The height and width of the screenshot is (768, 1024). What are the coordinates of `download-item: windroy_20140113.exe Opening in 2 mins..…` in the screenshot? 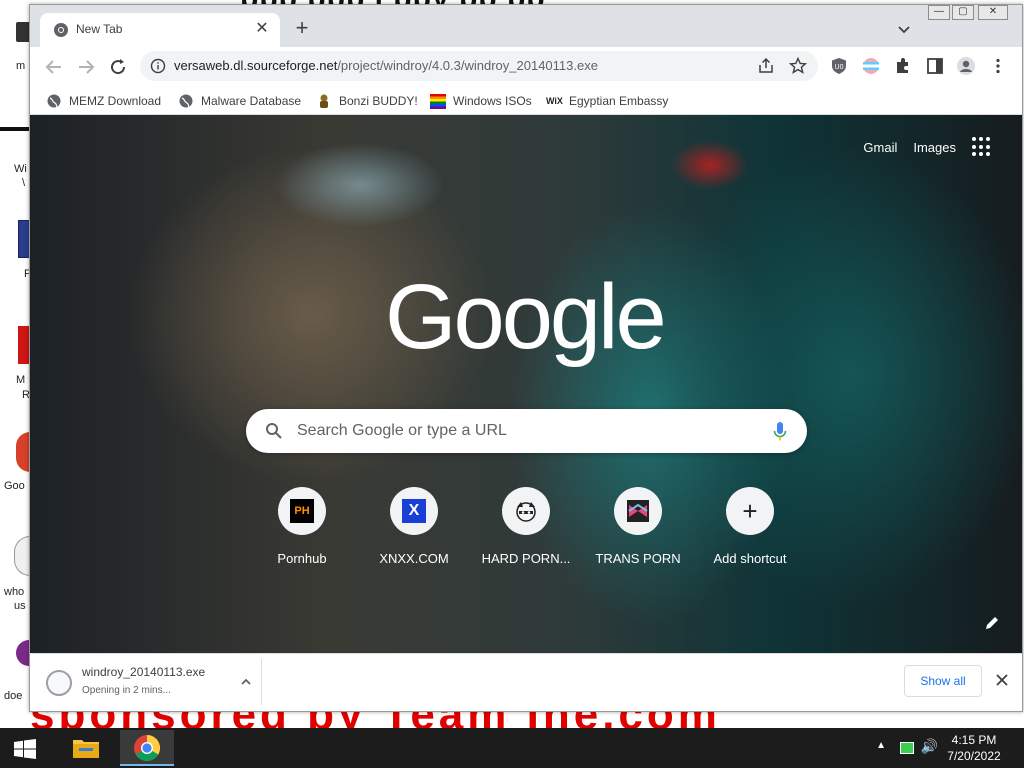 It's located at (149, 682).